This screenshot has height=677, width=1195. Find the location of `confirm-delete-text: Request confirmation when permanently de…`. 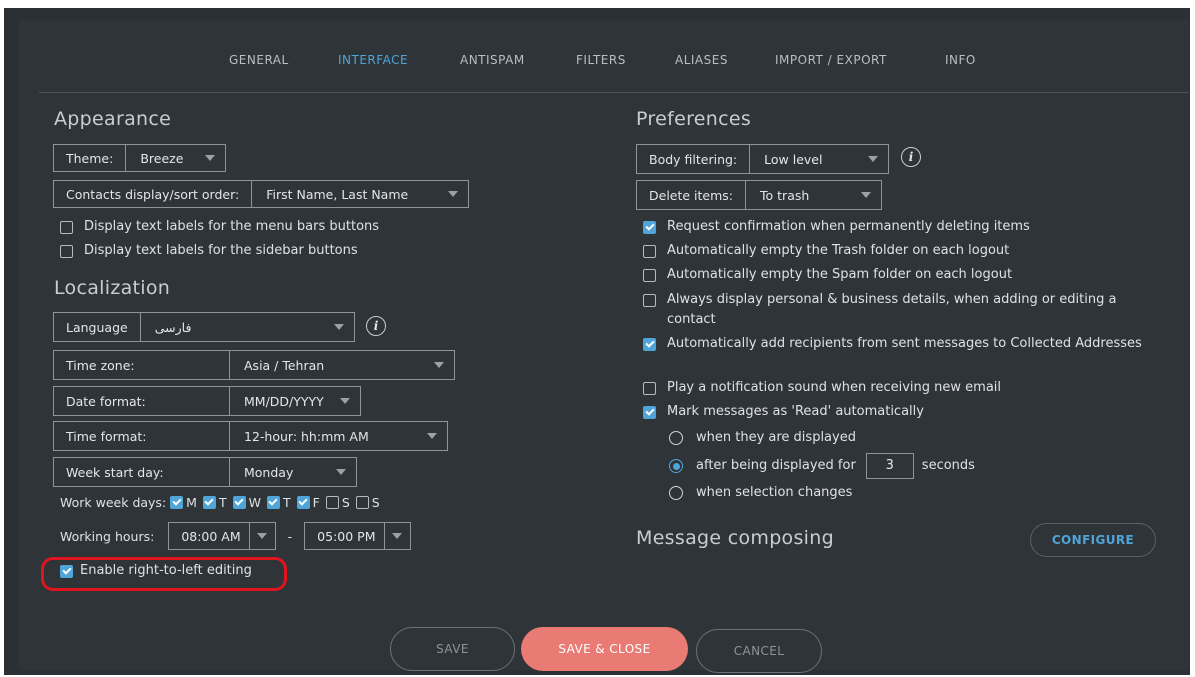

confirm-delete-text: Request confirmation when permanently de… is located at coordinates (848, 226).